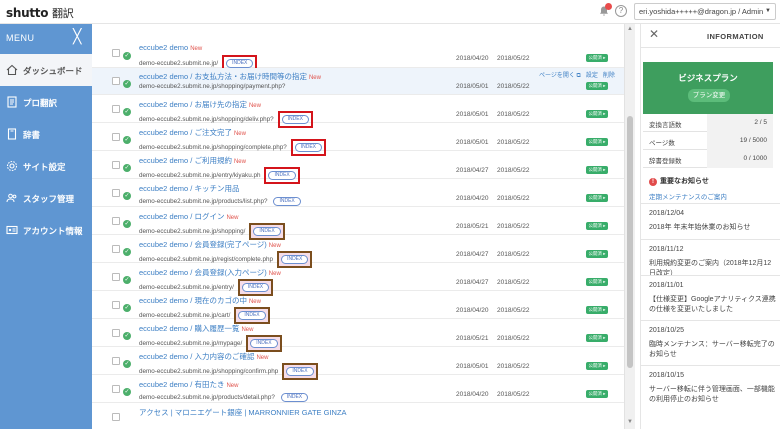  I want to click on new-badge: New, so click(232, 218).